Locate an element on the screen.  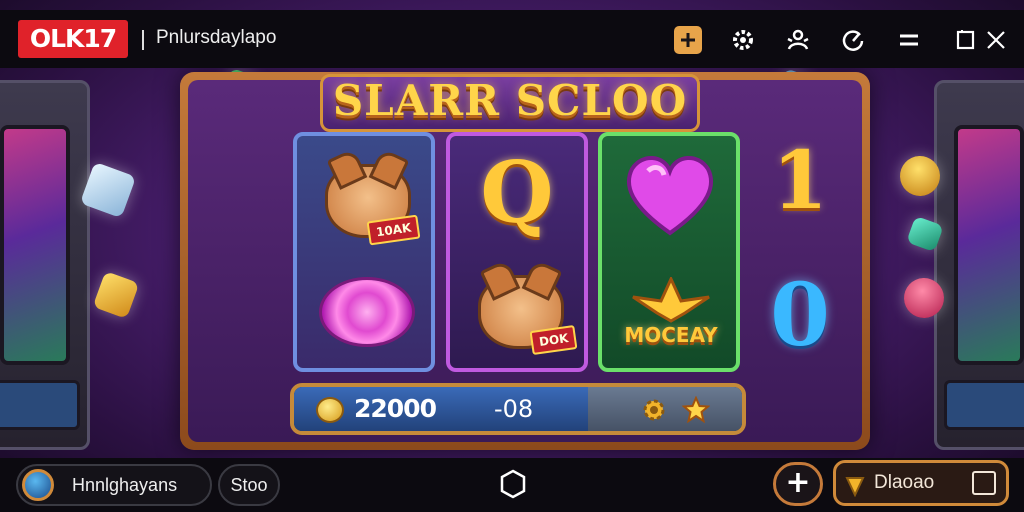
heart-symbol is located at coordinates (670, 194).